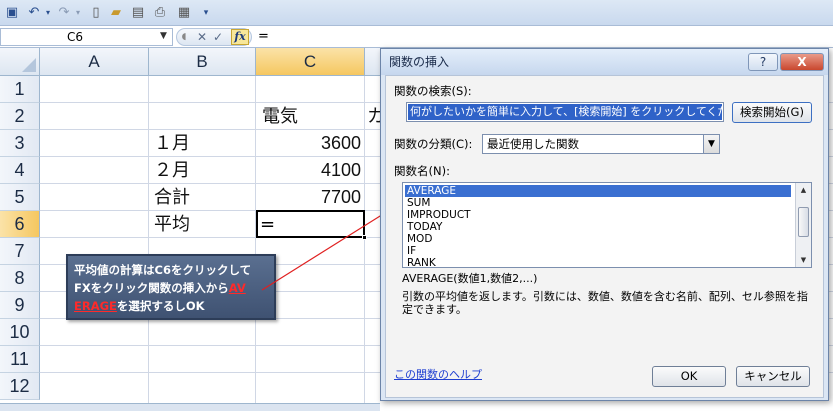  I want to click on print-icon: ▦, so click(184, 13).